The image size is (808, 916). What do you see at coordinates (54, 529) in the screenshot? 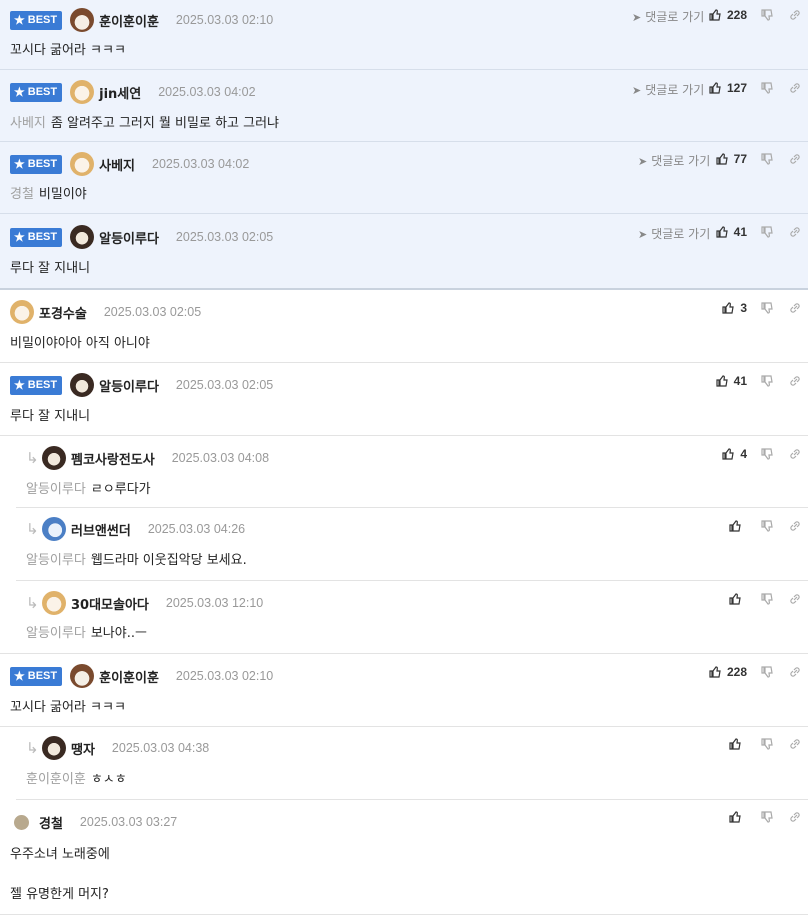
I see `blue-avatar` at bounding box center [54, 529].